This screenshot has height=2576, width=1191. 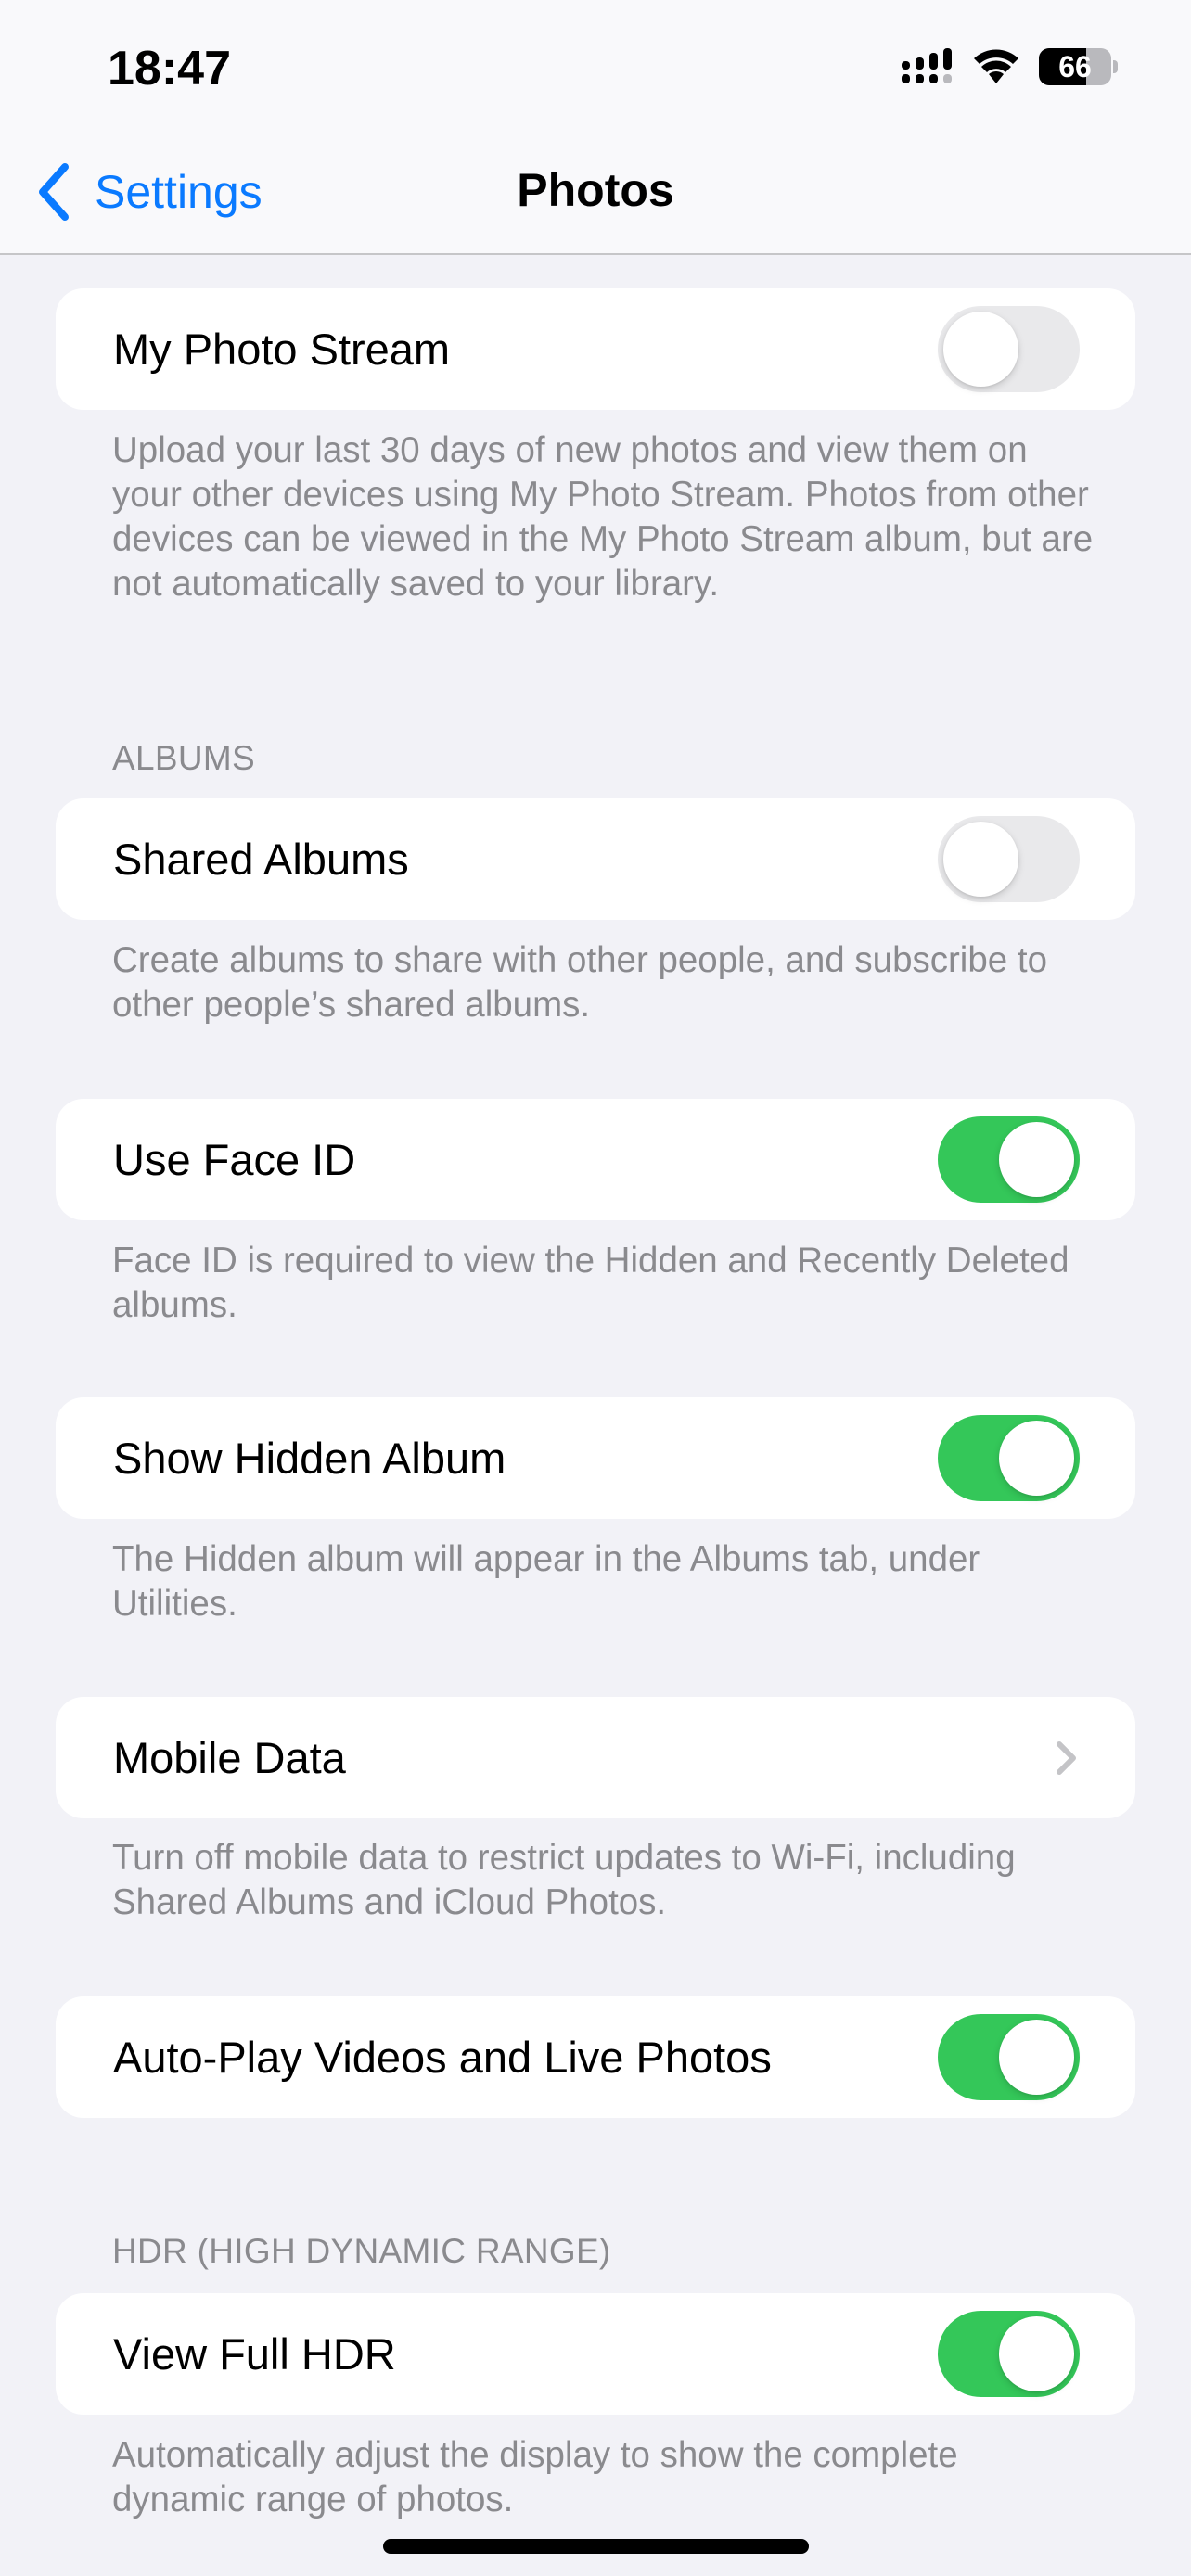 I want to click on home-indicator, so click(x=596, y=2546).